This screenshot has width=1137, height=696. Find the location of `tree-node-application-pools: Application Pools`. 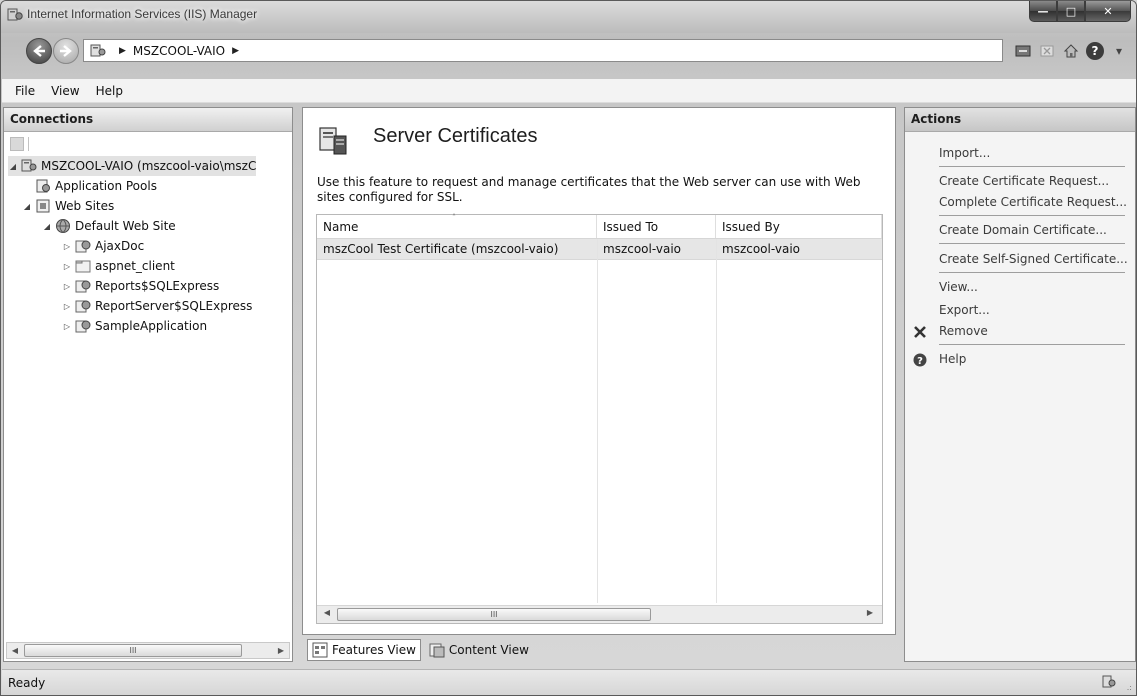

tree-node-application-pools: Application Pools is located at coordinates (89, 186).